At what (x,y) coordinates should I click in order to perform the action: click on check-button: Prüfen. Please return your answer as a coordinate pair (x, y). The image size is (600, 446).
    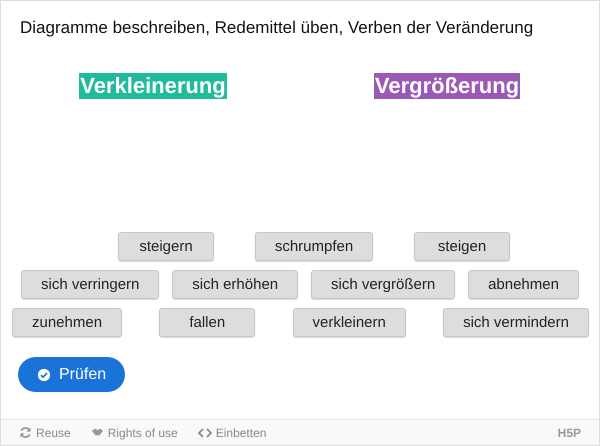
    Looking at the image, I should click on (72, 374).